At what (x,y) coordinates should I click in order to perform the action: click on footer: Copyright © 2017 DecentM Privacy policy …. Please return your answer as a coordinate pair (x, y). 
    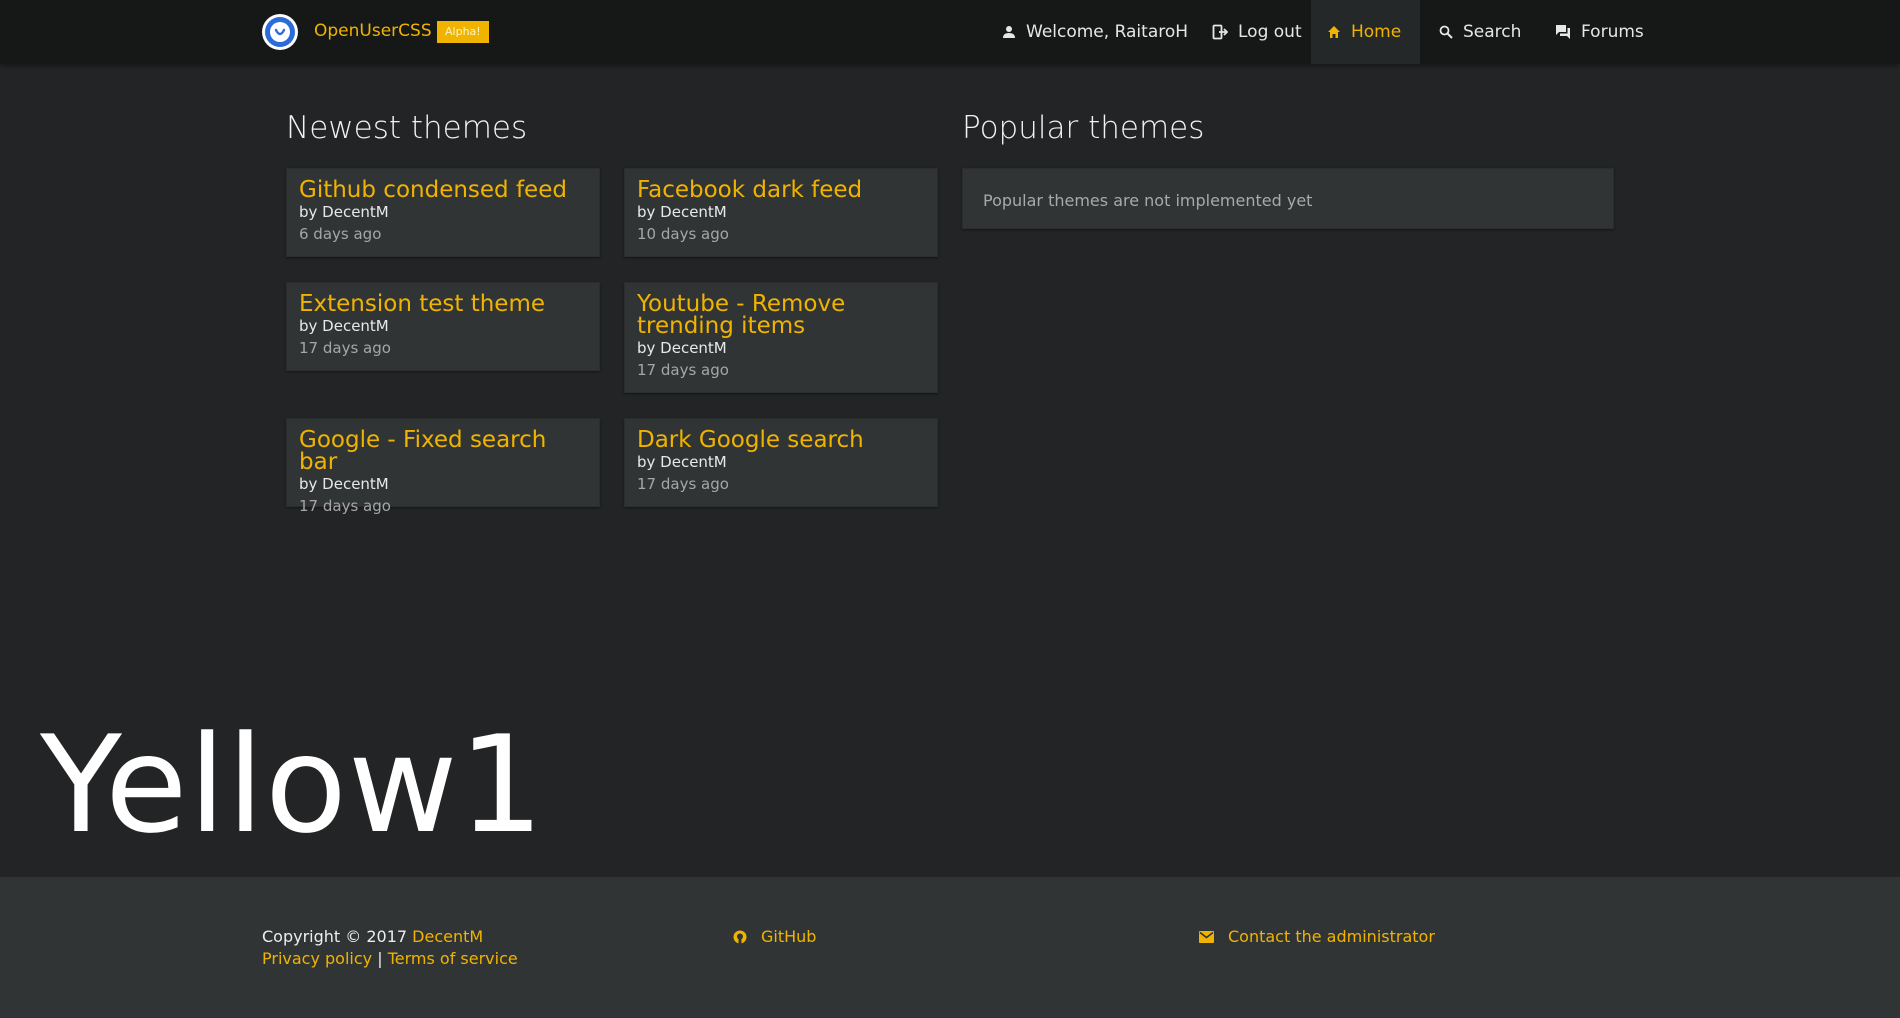
    Looking at the image, I should click on (950, 947).